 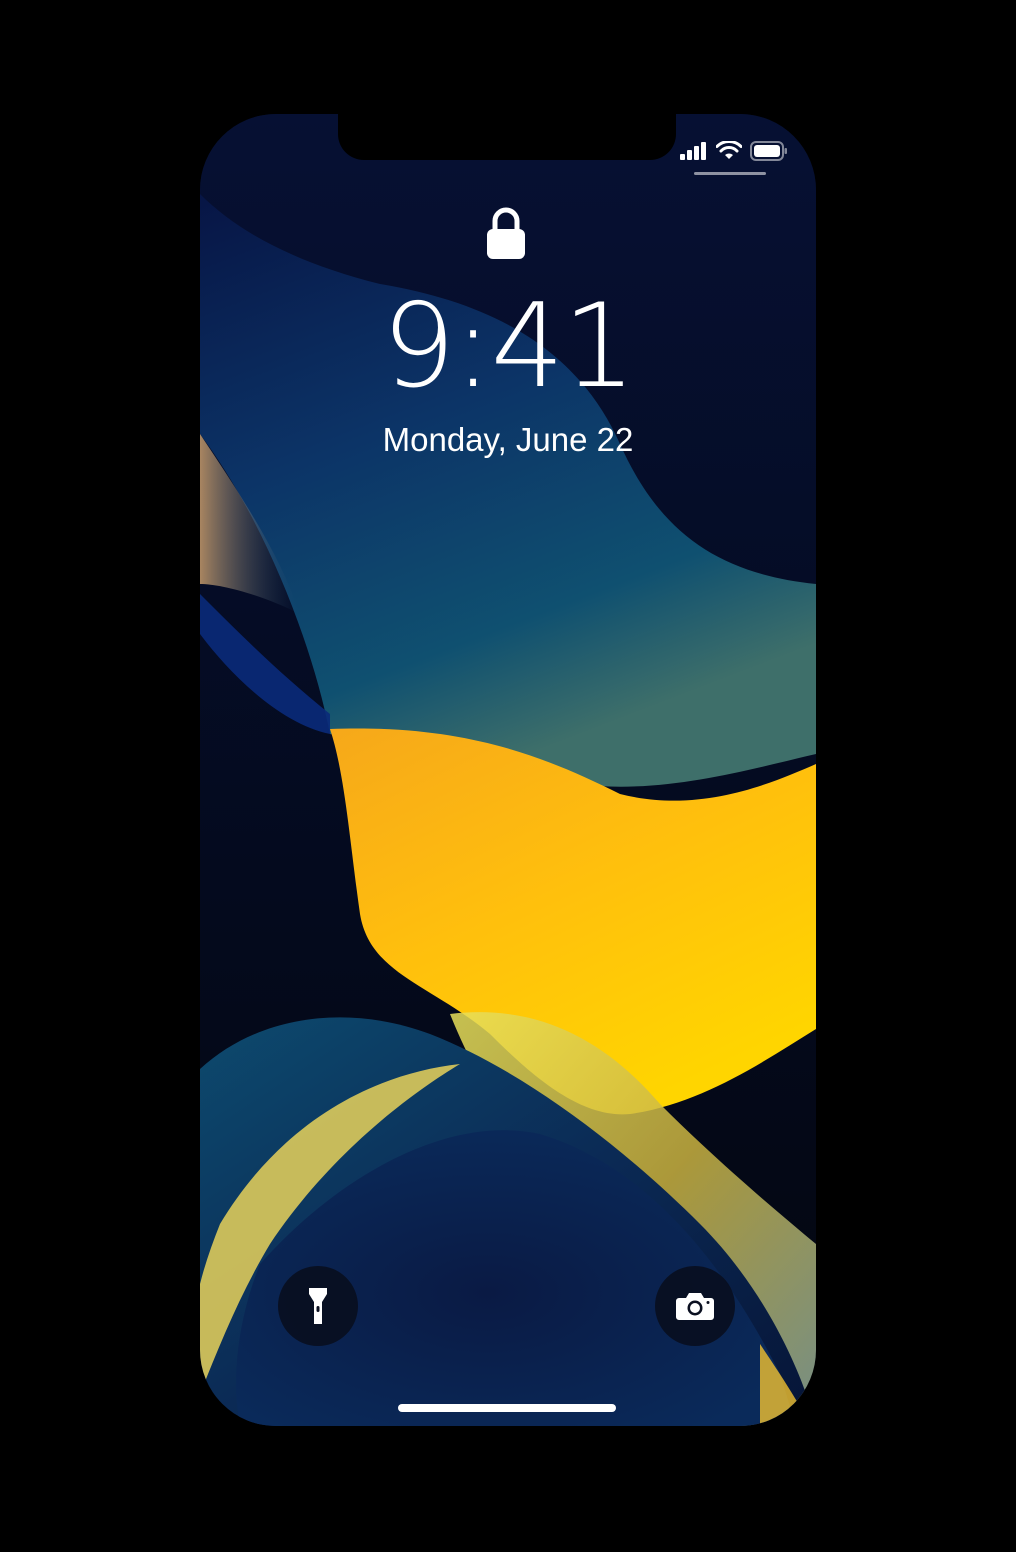 I want to click on camera-icon, so click(x=695, y=1306).